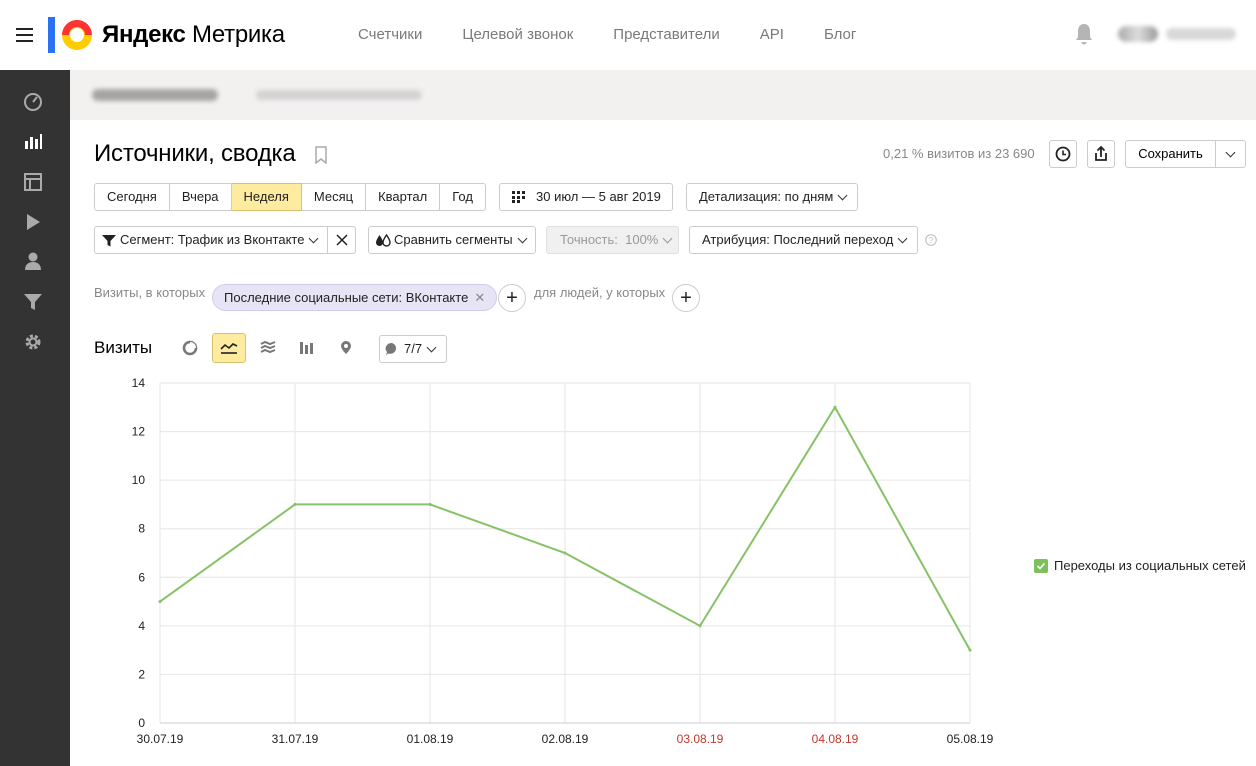 Image resolution: width=1256 pixels, height=766 pixels. I want to click on chart-type-bar, so click(307, 348).